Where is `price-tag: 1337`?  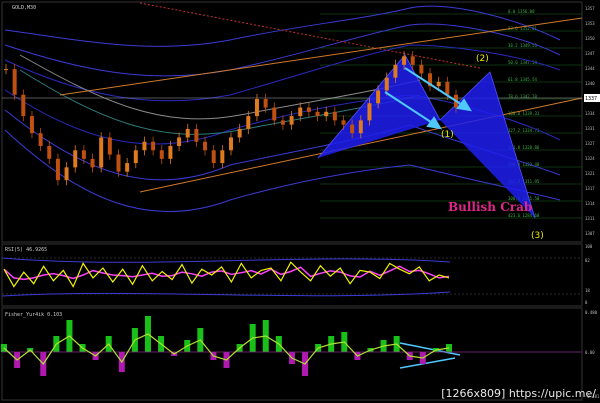
price-tag: 1337 is located at coordinates (591, 99).